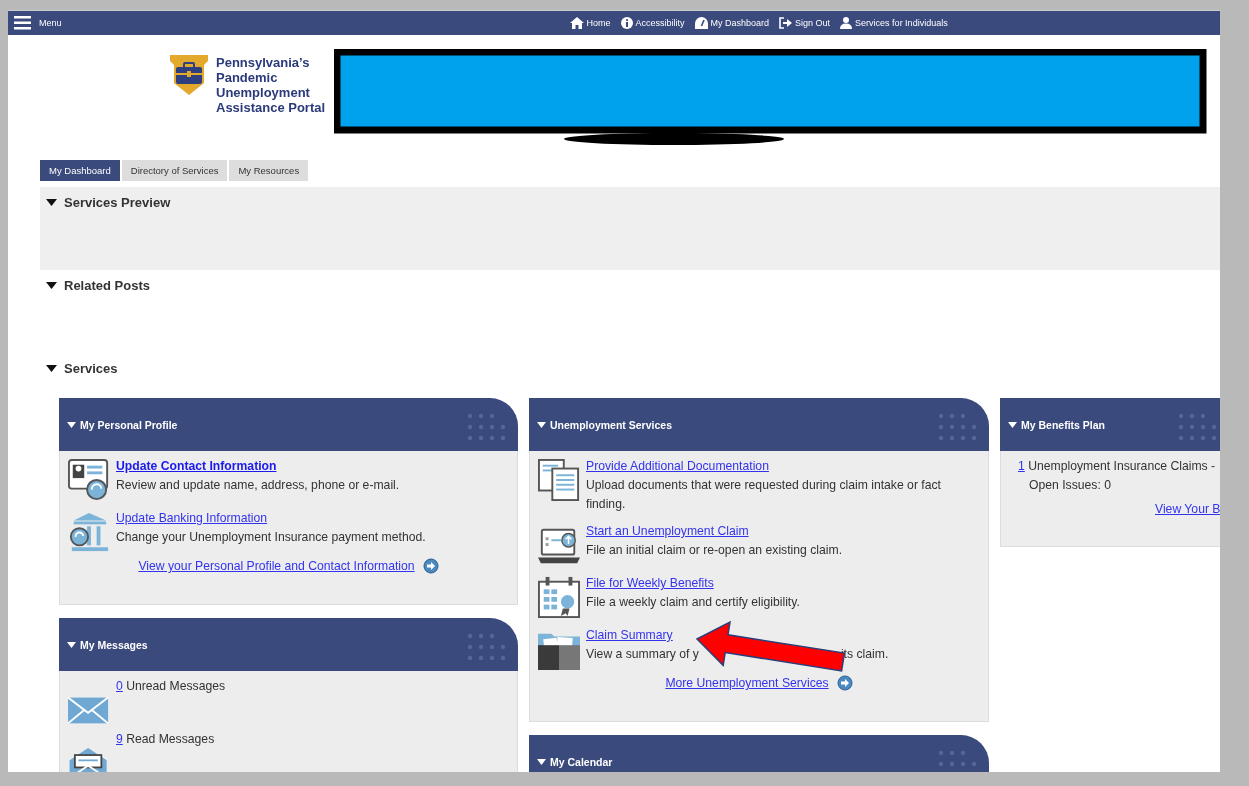 This screenshot has width=1249, height=786. What do you see at coordinates (189, 75) in the screenshot?
I see `keystone-briefcase-logo-icon` at bounding box center [189, 75].